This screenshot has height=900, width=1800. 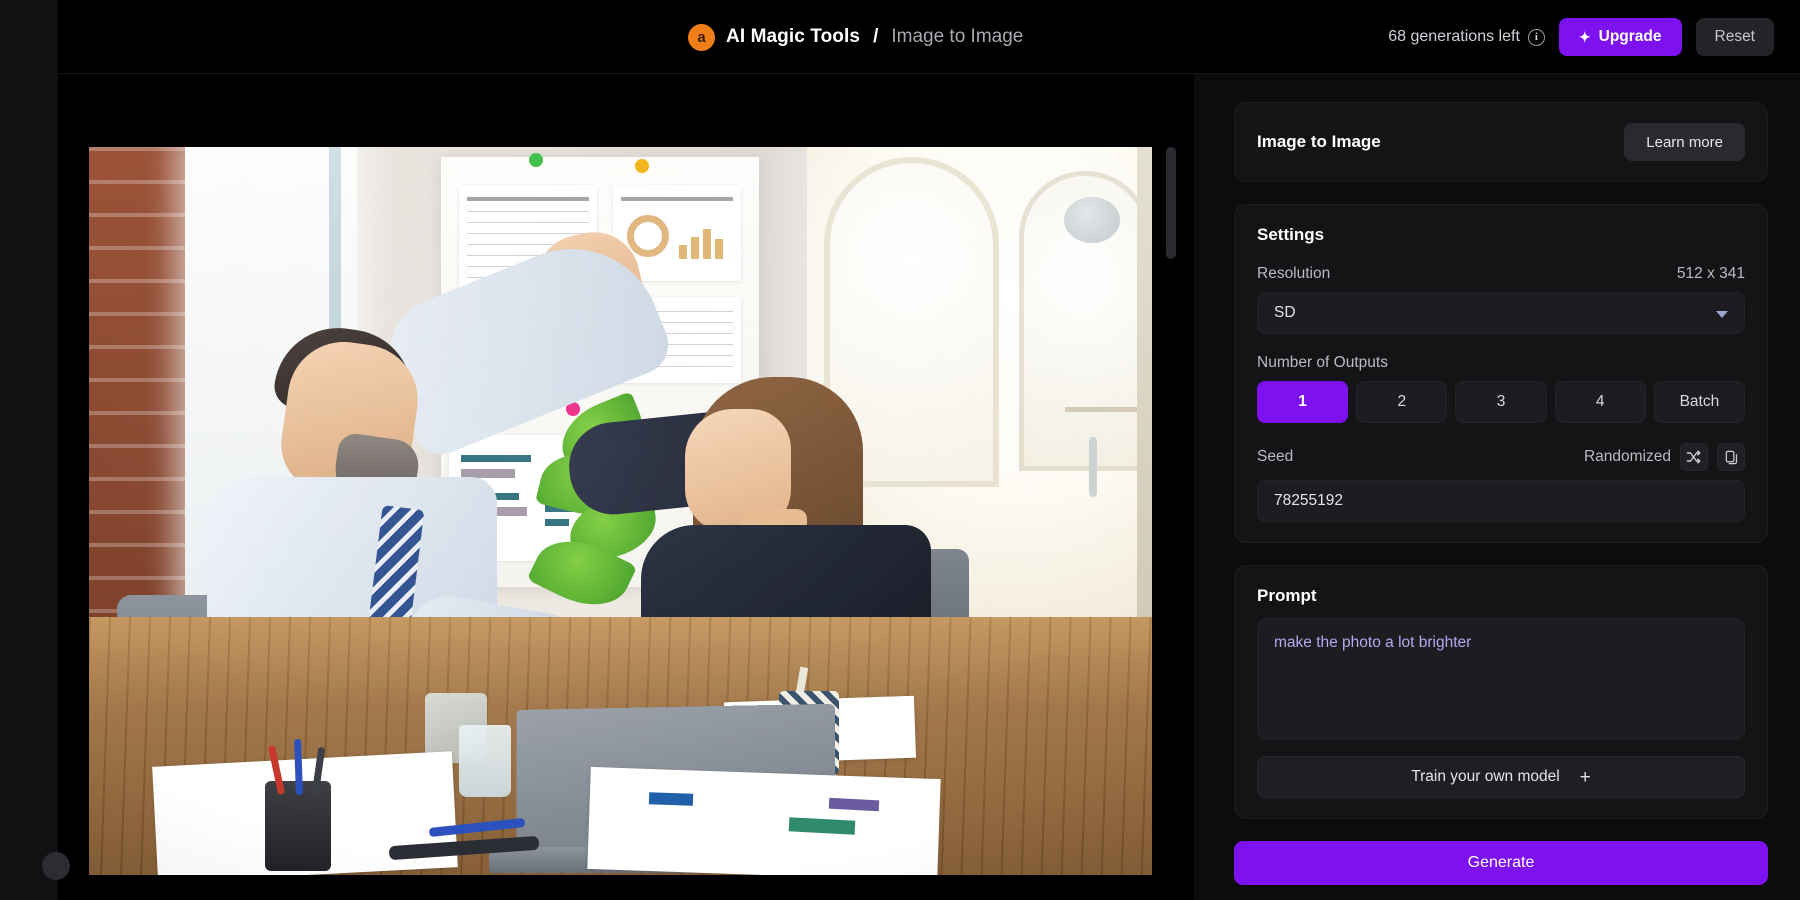 What do you see at coordinates (1485, 776) in the screenshot?
I see `train-own-model-label: Train your own model` at bounding box center [1485, 776].